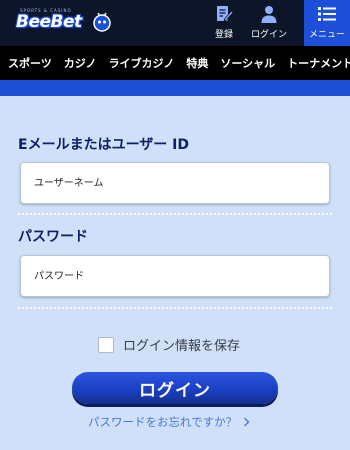 The width and height of the screenshot is (350, 450). Describe the element at coordinates (197, 63) in the screenshot. I see `nav-item-promotions: 特典` at that location.